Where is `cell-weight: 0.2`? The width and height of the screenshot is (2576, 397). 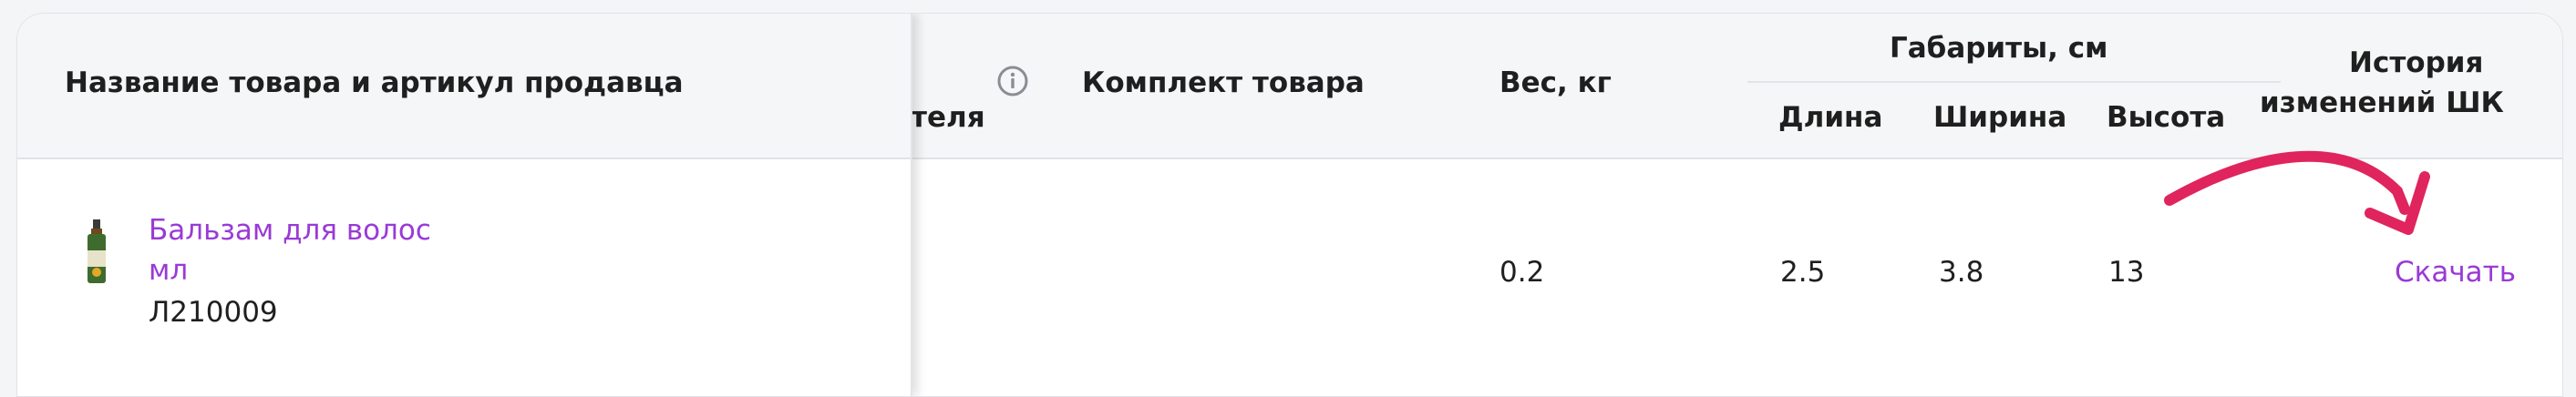
cell-weight: 0.2 is located at coordinates (1522, 272).